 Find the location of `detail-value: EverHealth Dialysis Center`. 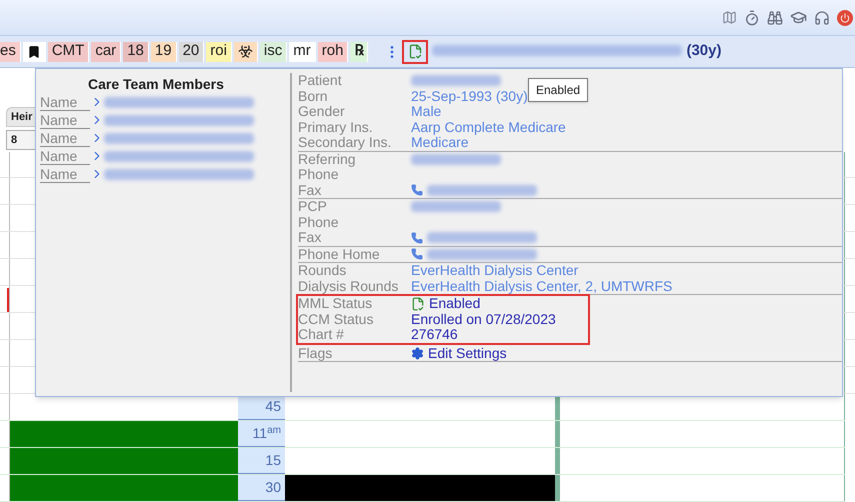

detail-value: EverHealth Dialysis Center is located at coordinates (494, 270).